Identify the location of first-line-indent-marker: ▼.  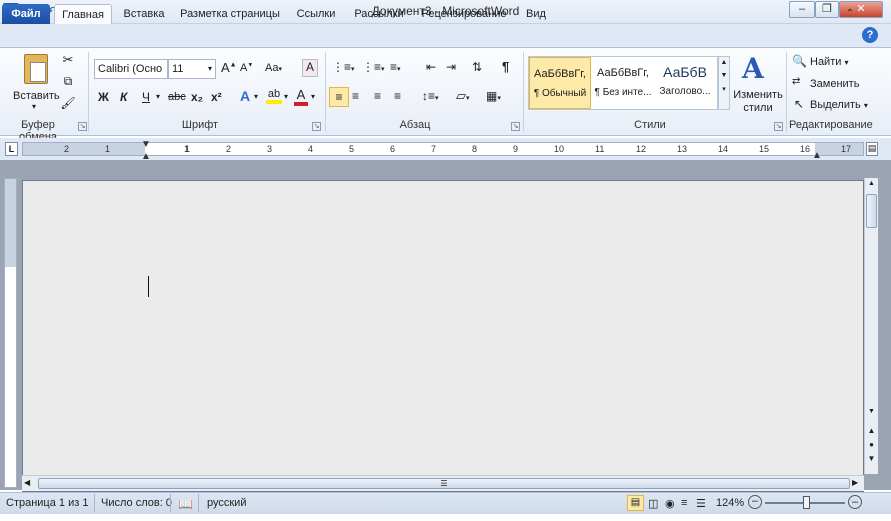
(146, 144).